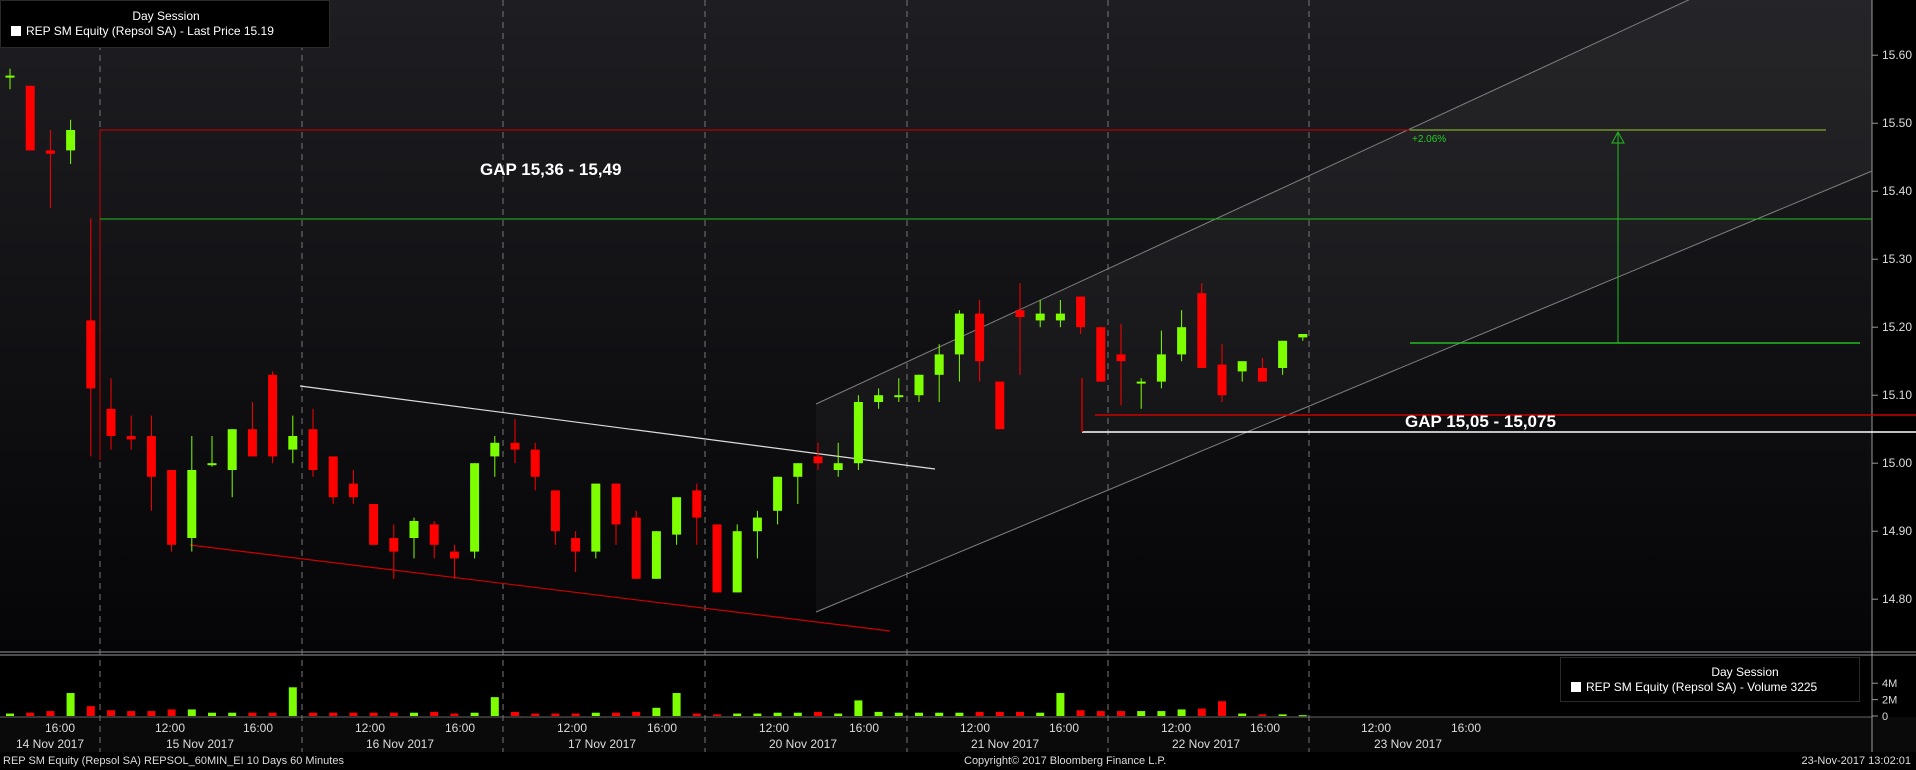 This screenshot has width=1916, height=770. What do you see at coordinates (1897, 327) in the screenshot?
I see `price-tick-label: 15.20` at bounding box center [1897, 327].